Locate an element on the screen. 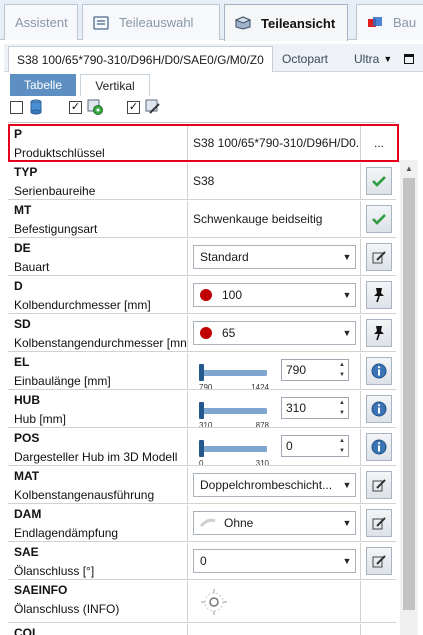 This screenshot has width=423, height=635. bauart-select: Standard ▼ is located at coordinates (274, 257).